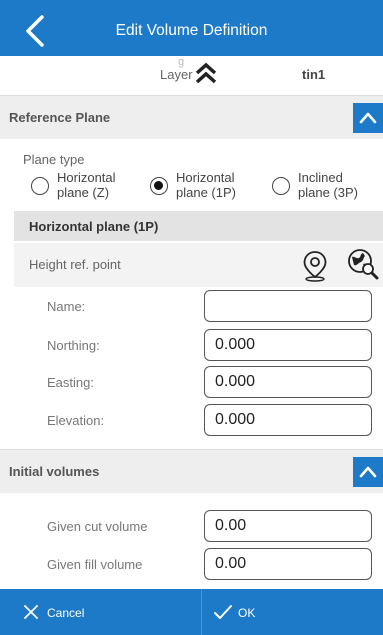 The image size is (383, 635). I want to click on radio-label: Horizontal plane (1P), so click(206, 185).